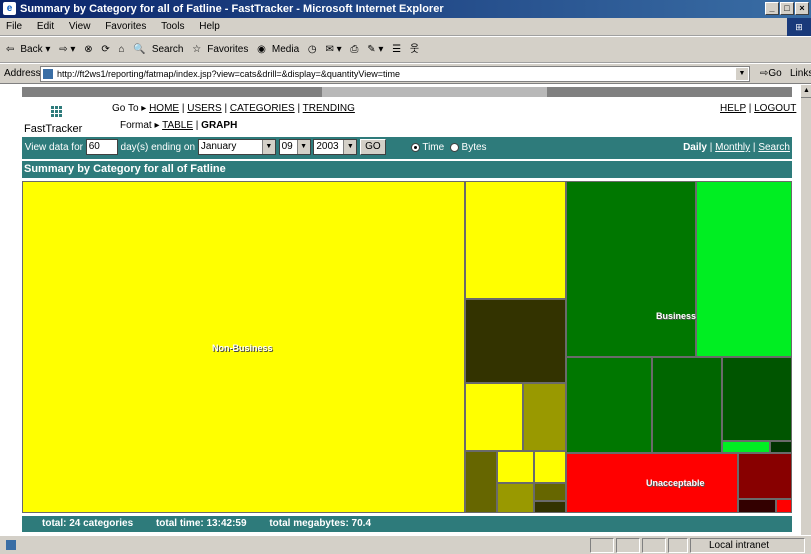  What do you see at coordinates (14, 27) in the screenshot?
I see `menu-file: File` at bounding box center [14, 27].